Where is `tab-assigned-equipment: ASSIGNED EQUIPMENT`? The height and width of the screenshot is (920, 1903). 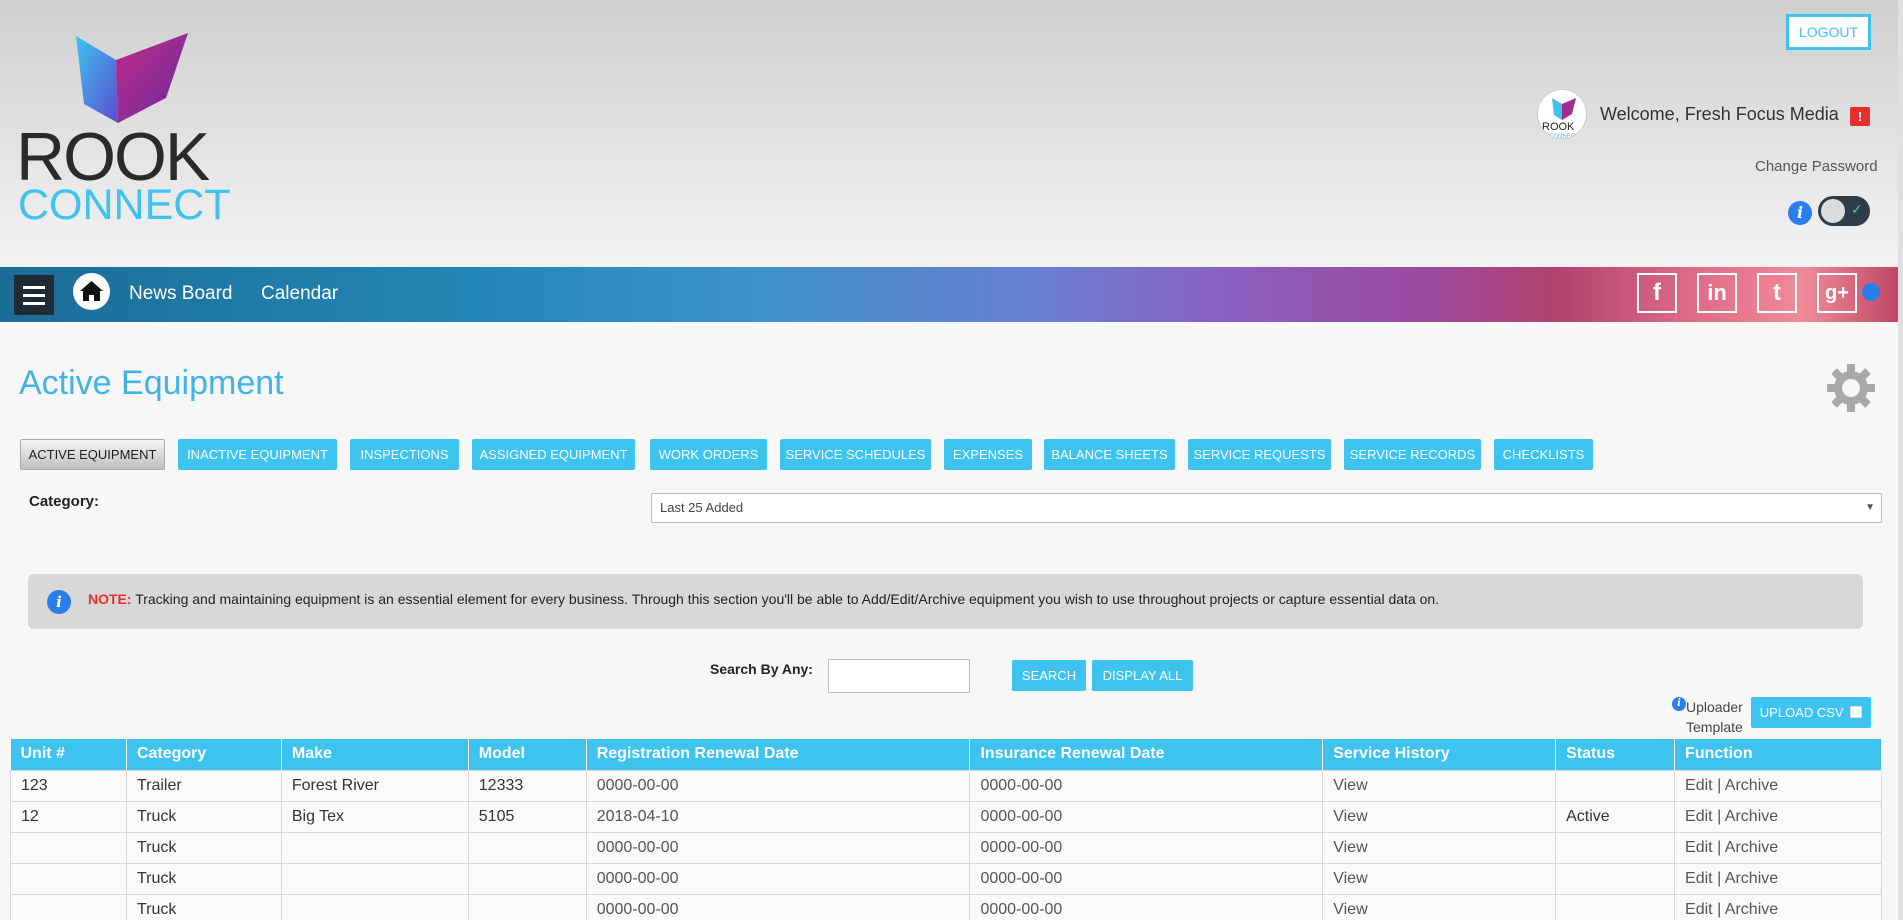 tab-assigned-equipment: ASSIGNED EQUIPMENT is located at coordinates (553, 454).